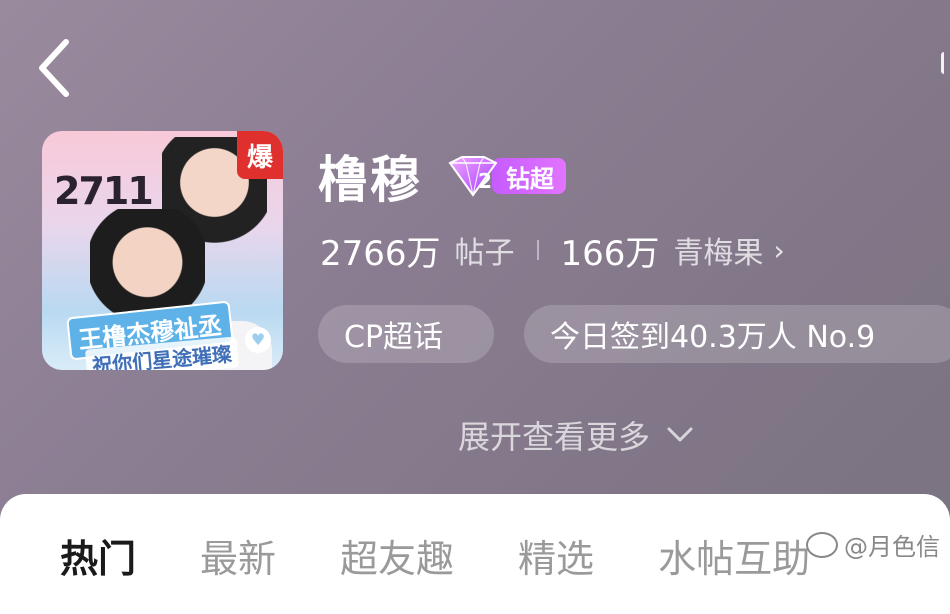 The width and height of the screenshot is (950, 614). What do you see at coordinates (370, 180) in the screenshot?
I see `topic-title: 橹穆` at bounding box center [370, 180].